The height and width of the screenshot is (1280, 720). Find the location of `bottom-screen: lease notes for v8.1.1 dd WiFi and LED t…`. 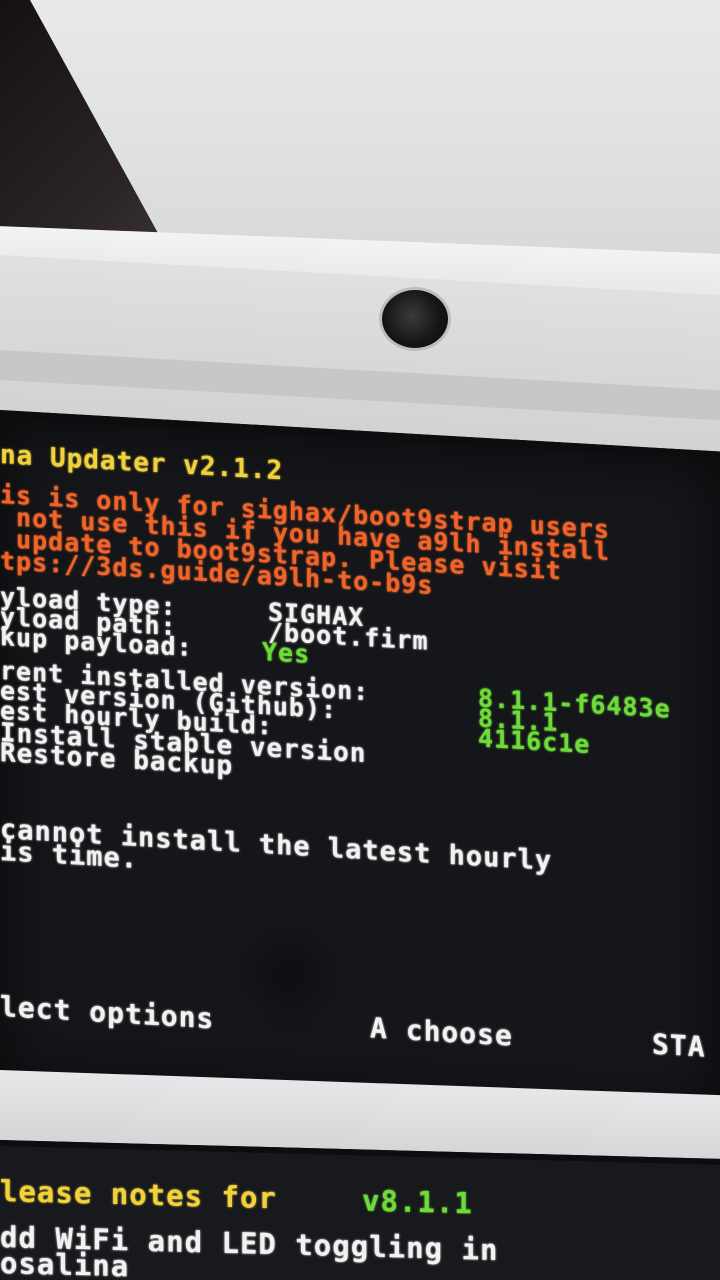

bottom-screen: lease notes for v8.1.1 dd WiFi and LED t… is located at coordinates (360, 1210).